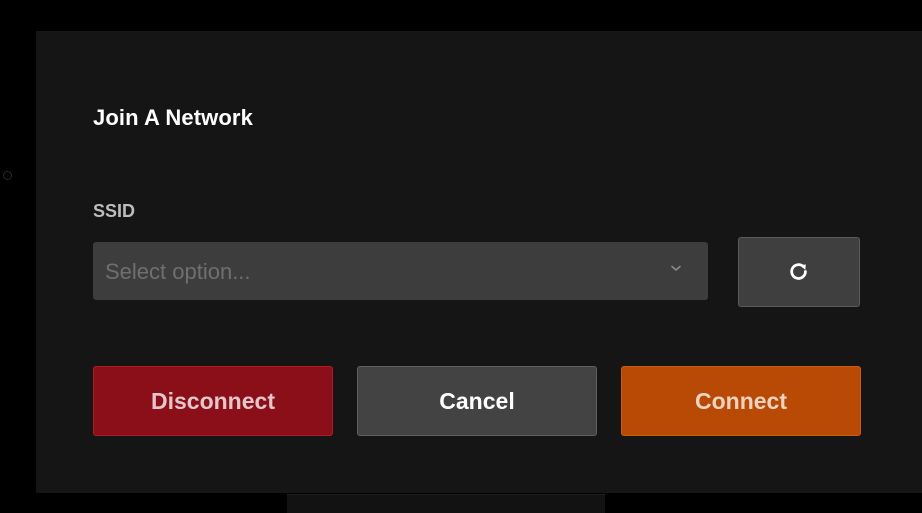  Describe the element at coordinates (446, 503) in the screenshot. I see `background-bottom-bar` at that location.